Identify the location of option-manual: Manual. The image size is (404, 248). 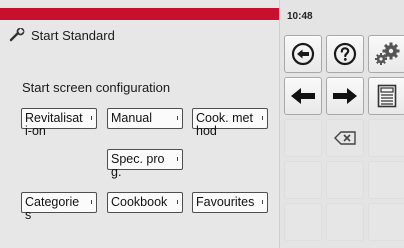
(145, 118).